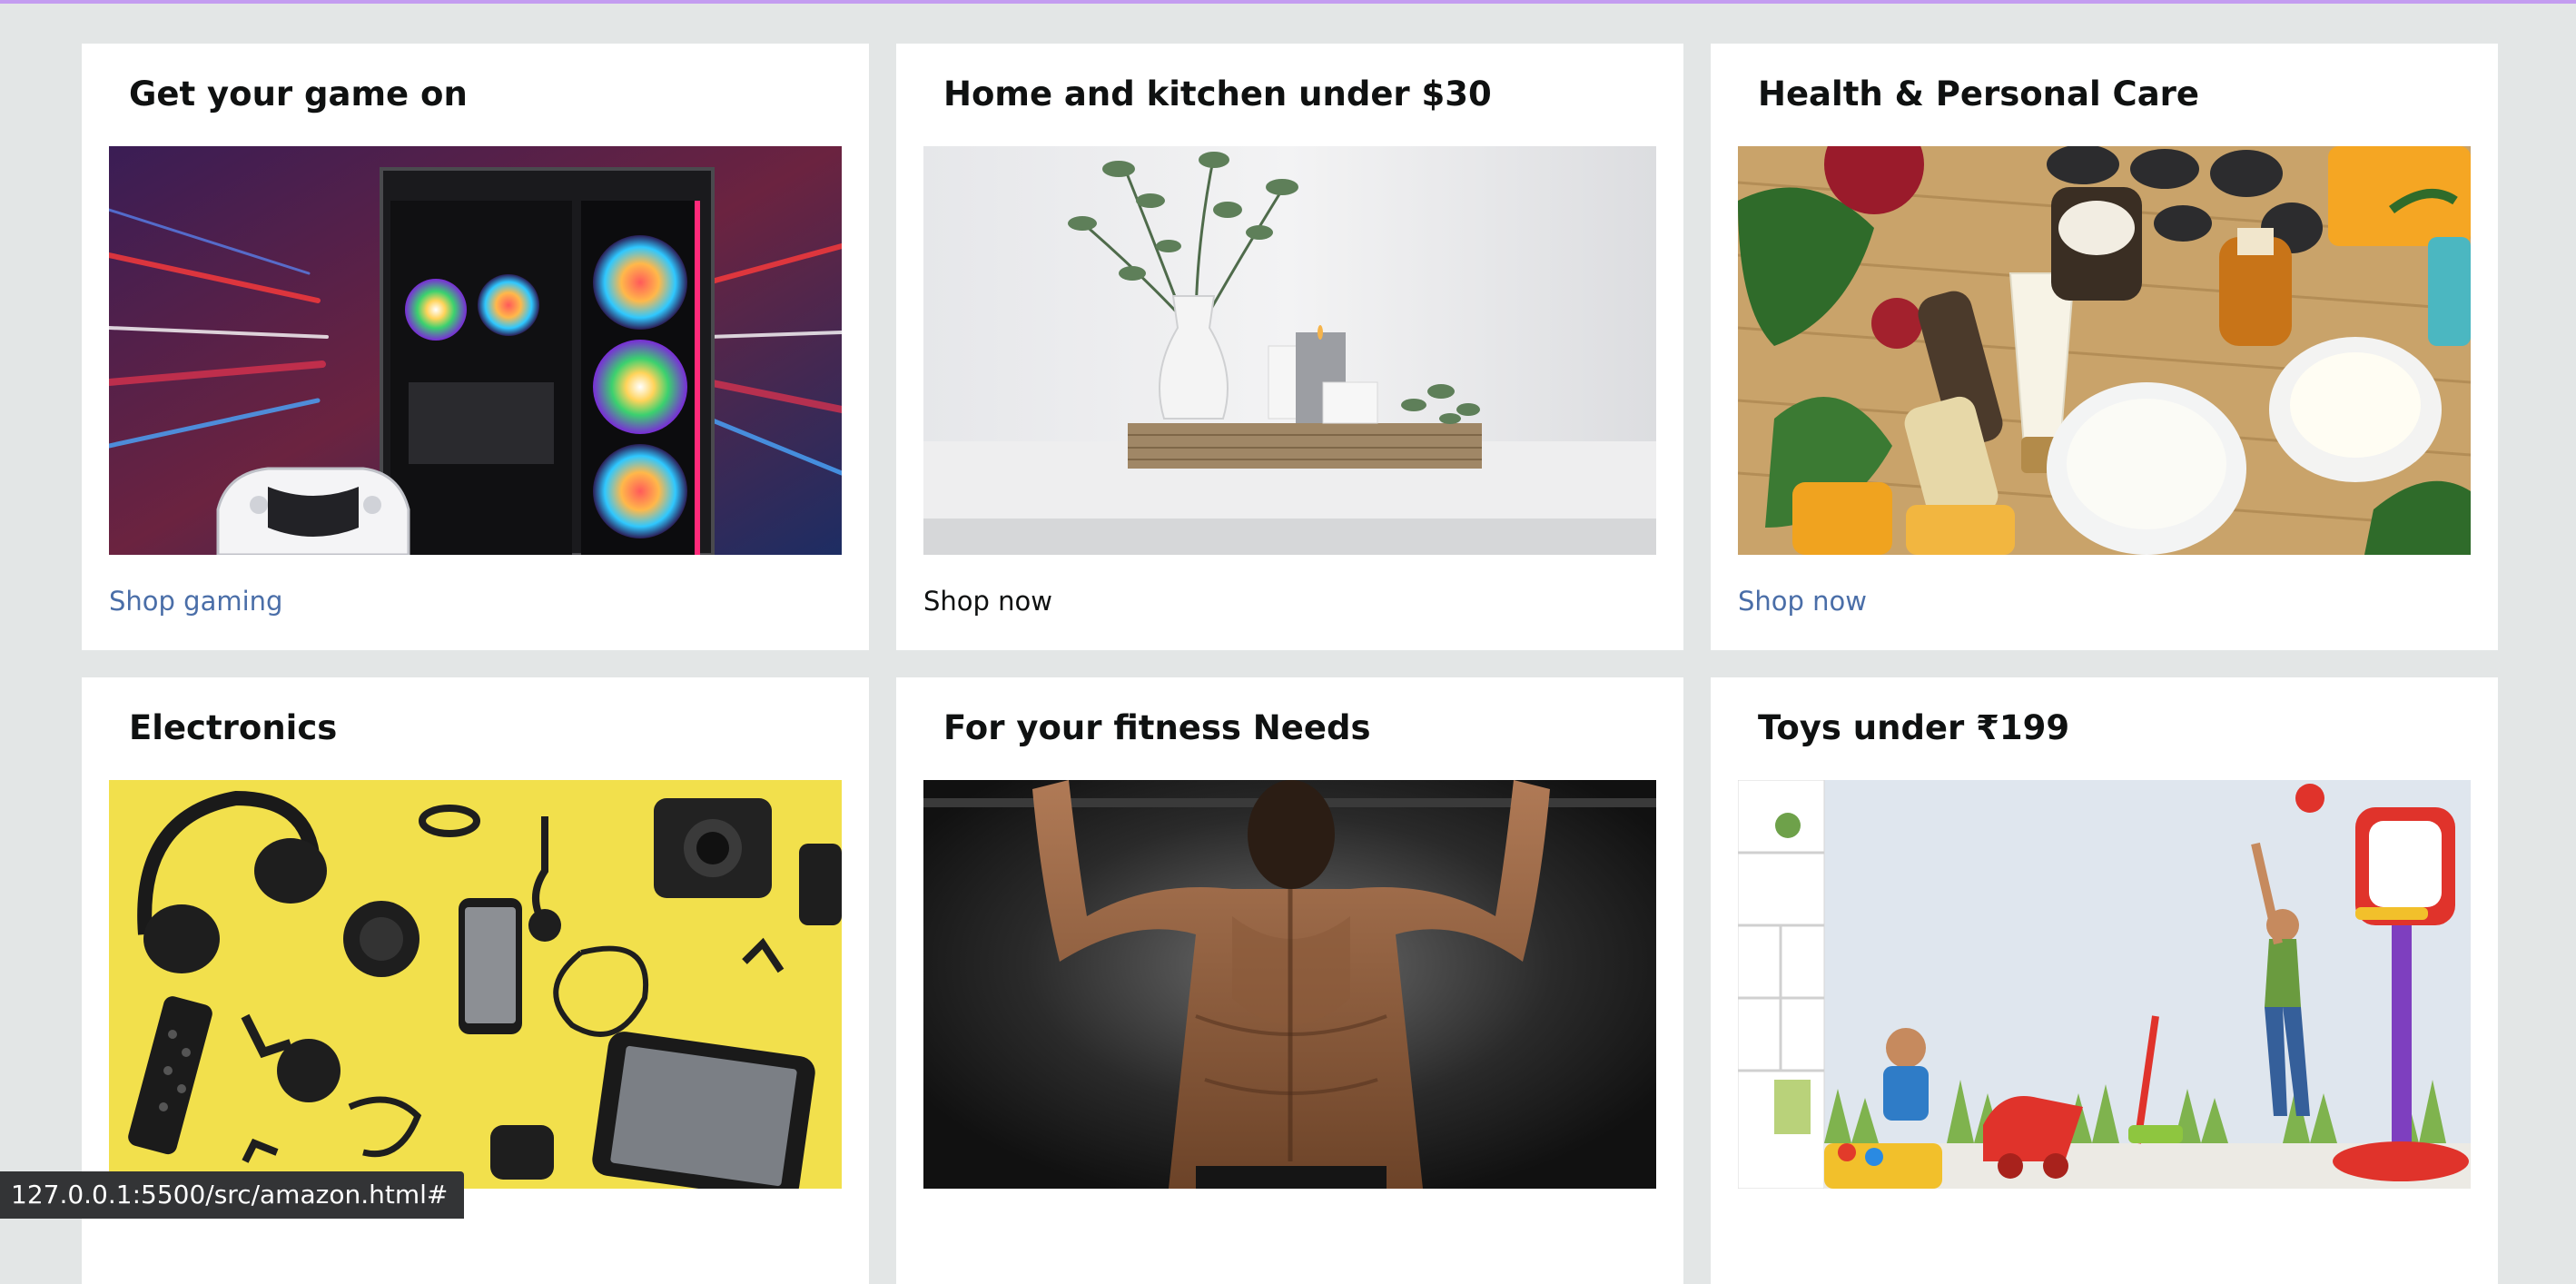  I want to click on card-title: Health & Personal Care, so click(1979, 94).